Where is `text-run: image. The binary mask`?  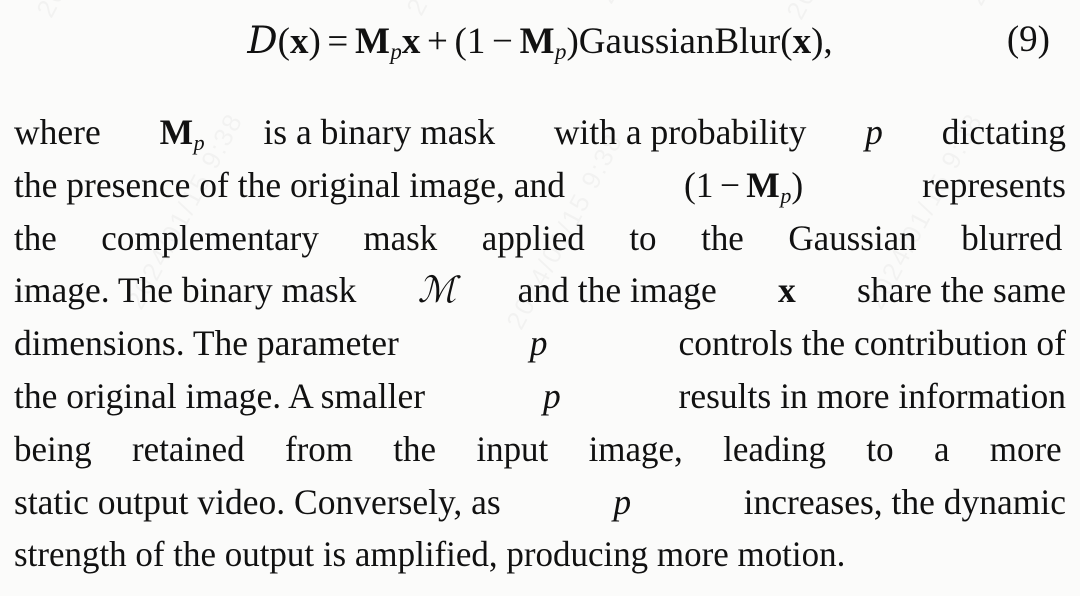
text-run: image. The binary mask is located at coordinates (185, 290).